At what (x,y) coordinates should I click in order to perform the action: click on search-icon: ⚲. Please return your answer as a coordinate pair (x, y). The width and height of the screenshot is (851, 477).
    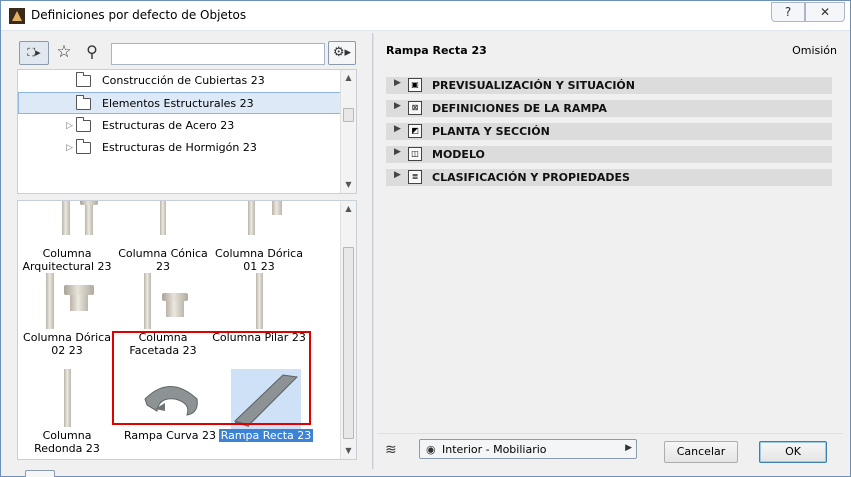
    Looking at the image, I should click on (92, 53).